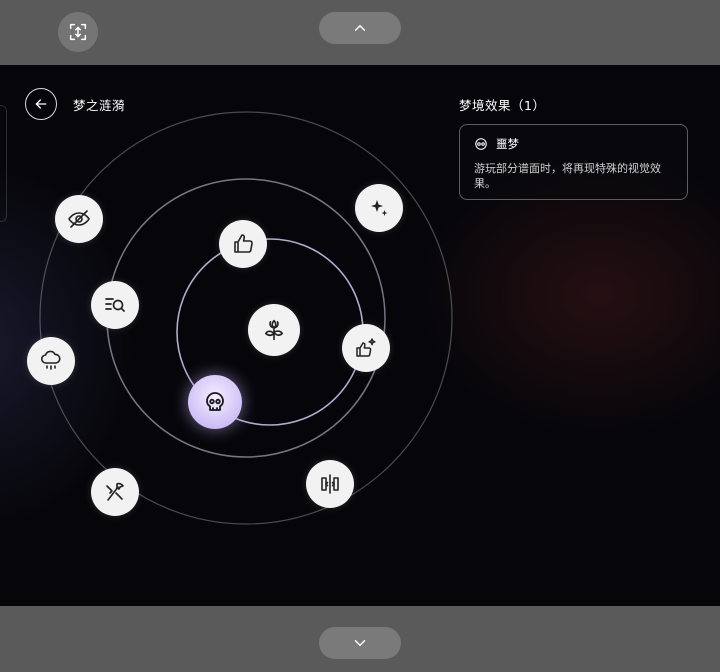 This screenshot has height=672, width=720. I want to click on sparkles-icon, so click(379, 208).